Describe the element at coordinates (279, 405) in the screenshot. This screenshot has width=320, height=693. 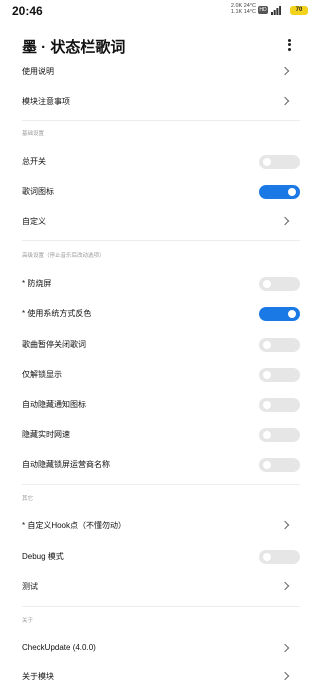
I see `auto-hide-notify-toggle` at that location.